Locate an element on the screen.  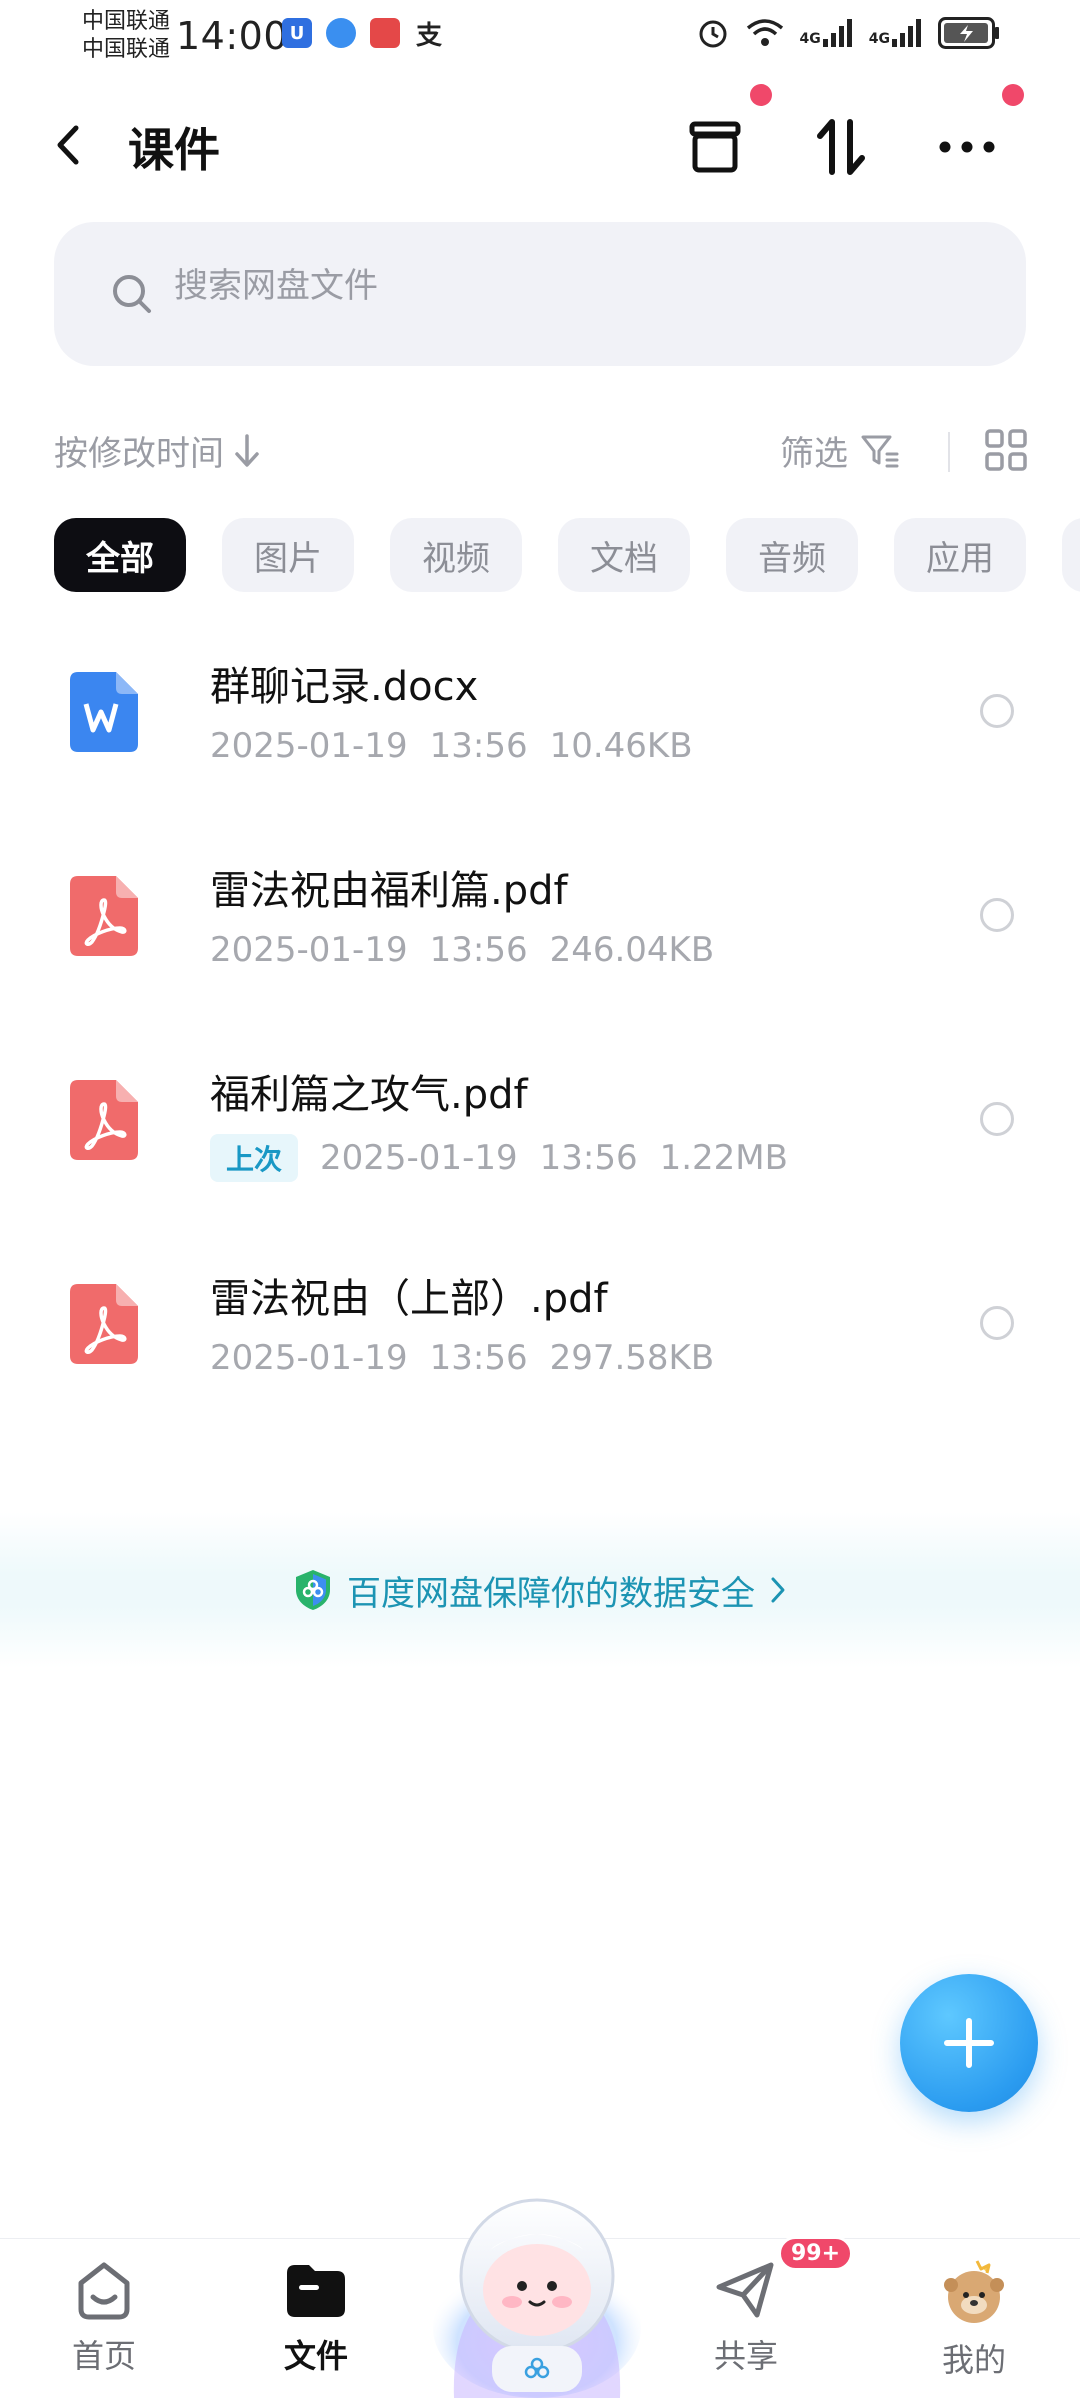
search-icon is located at coordinates (132, 294).